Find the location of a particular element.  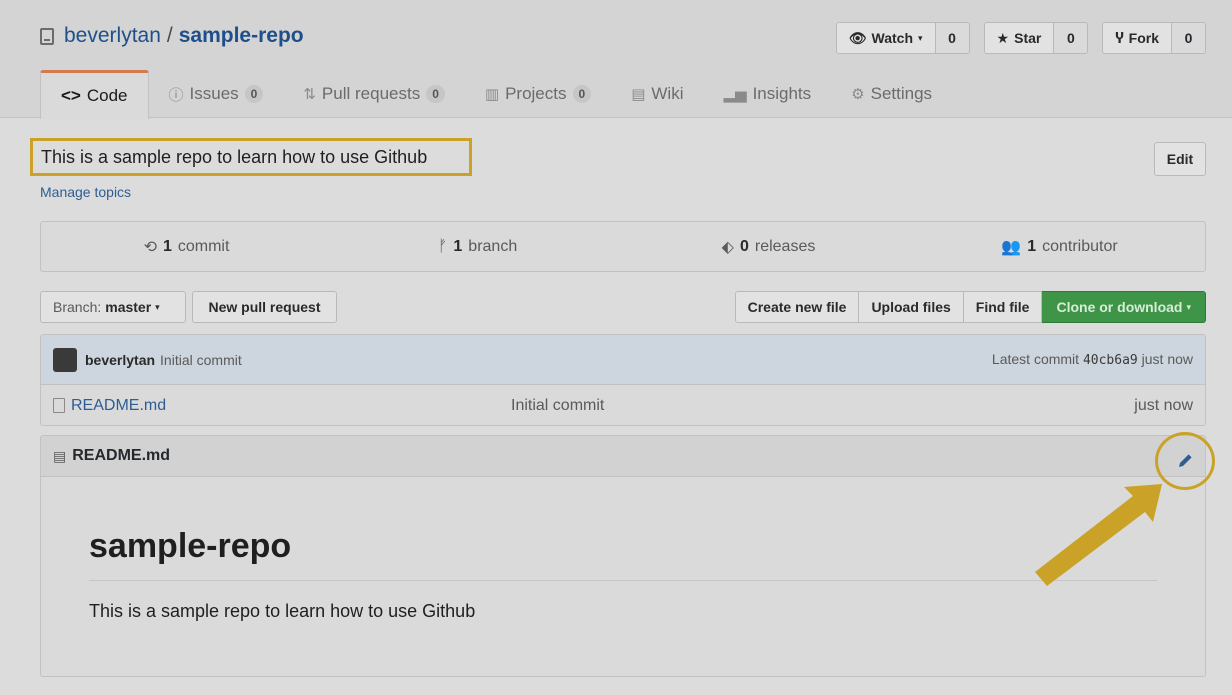

contributors-count: 1 is located at coordinates (1032, 246).